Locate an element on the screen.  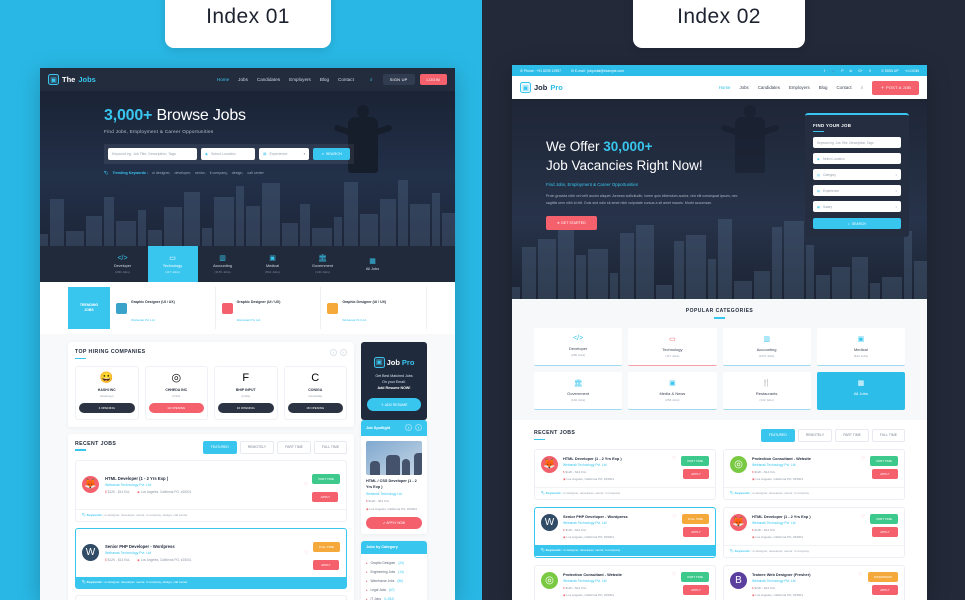
findbox-field: ▥ Category ▾ is located at coordinates (857, 174).